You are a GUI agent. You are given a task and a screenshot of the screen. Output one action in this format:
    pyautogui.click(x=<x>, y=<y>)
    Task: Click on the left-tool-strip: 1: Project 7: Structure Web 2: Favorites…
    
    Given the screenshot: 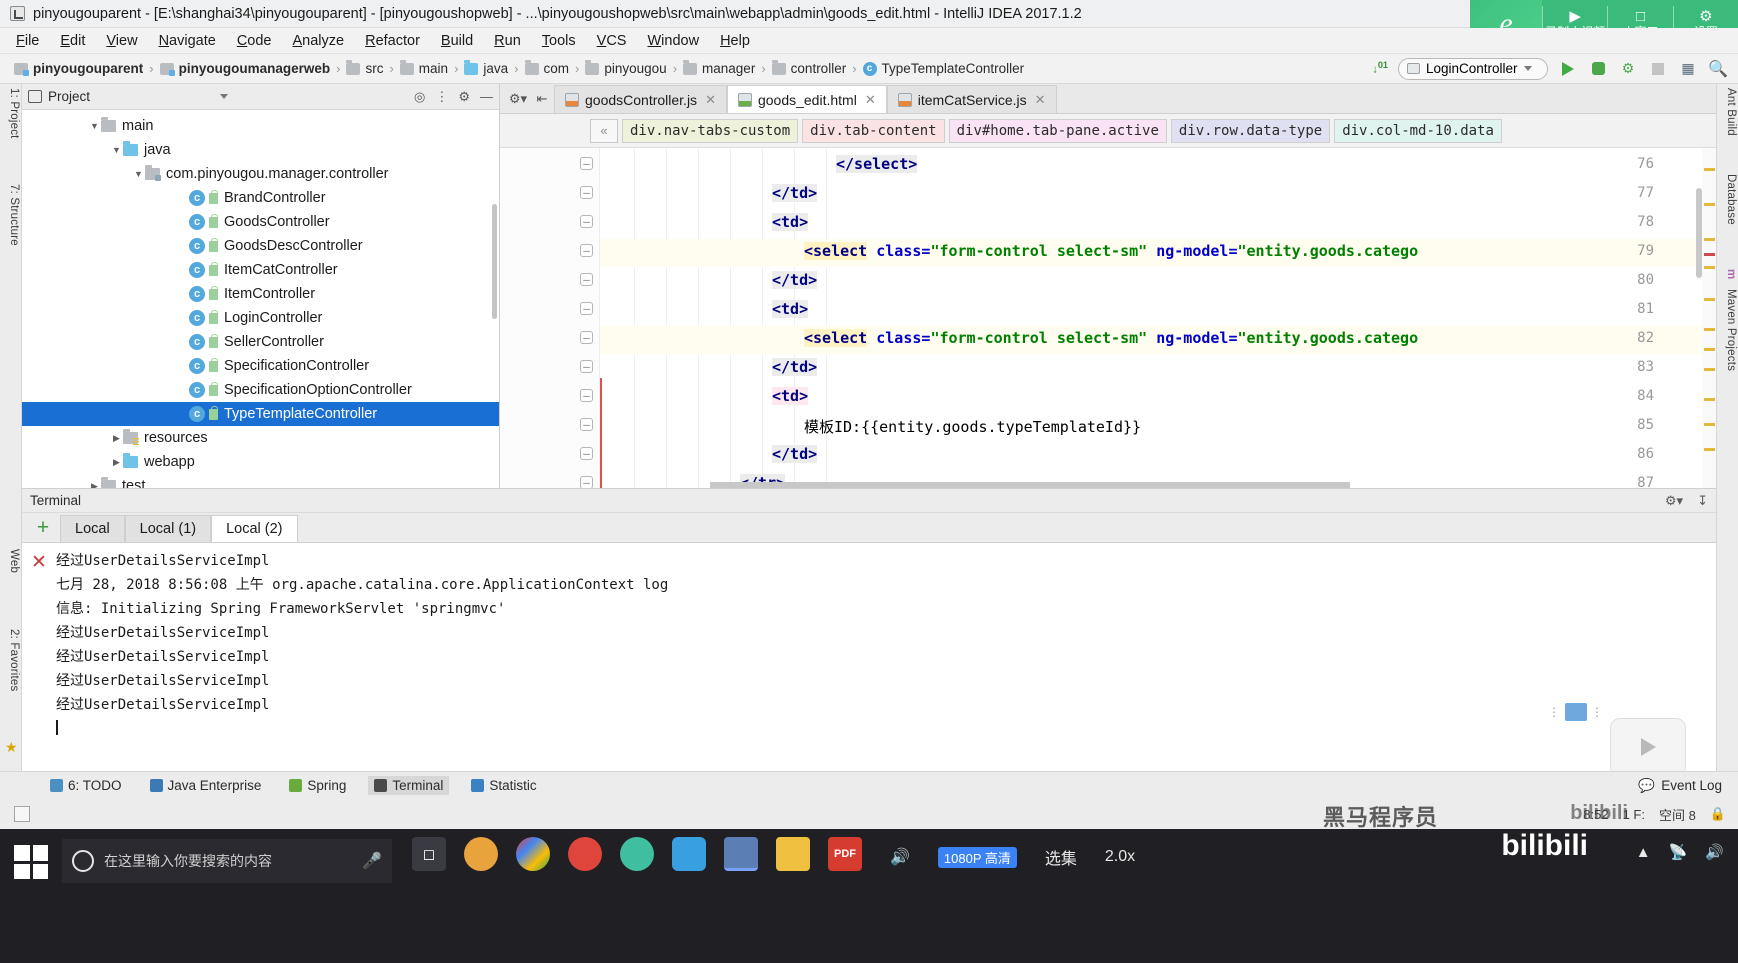 What is the action you would take?
    pyautogui.click(x=11, y=427)
    